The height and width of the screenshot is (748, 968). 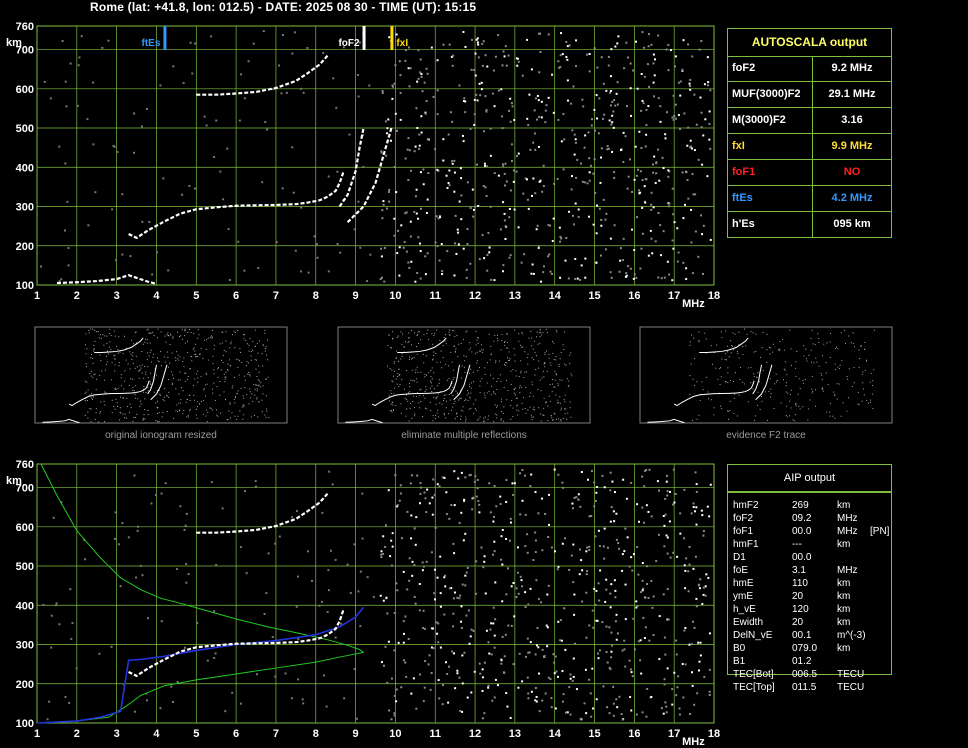 What do you see at coordinates (743, 531) in the screenshot?
I see `aip-name: foF1` at bounding box center [743, 531].